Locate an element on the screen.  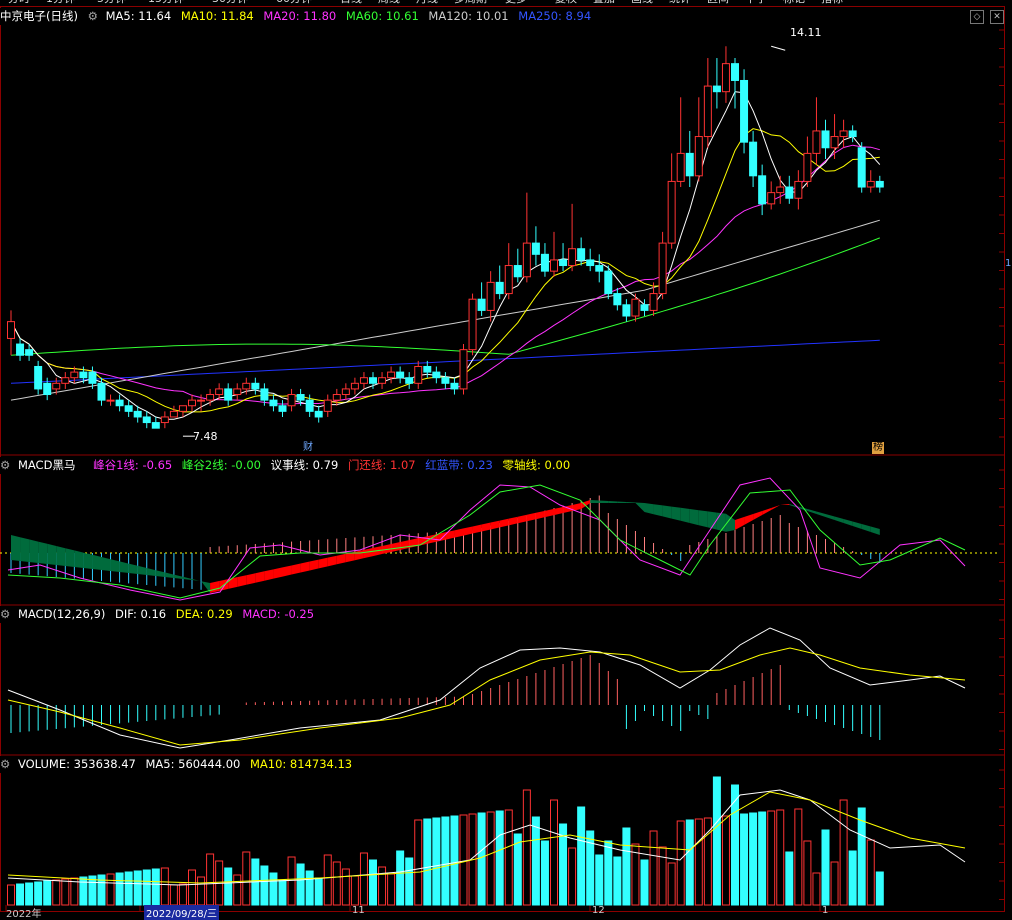
toolbar-item-7: 周线 is located at coordinates (389, 3).